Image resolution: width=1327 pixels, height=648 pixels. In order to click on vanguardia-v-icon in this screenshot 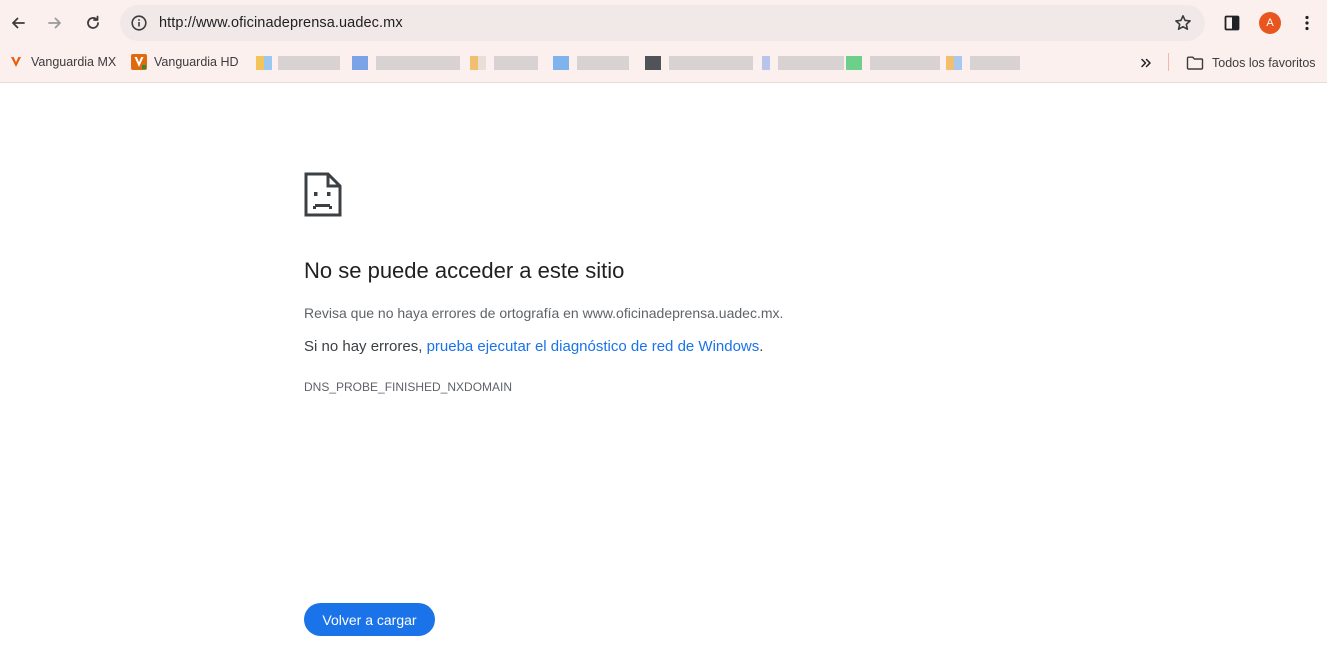, I will do `click(16, 62)`.